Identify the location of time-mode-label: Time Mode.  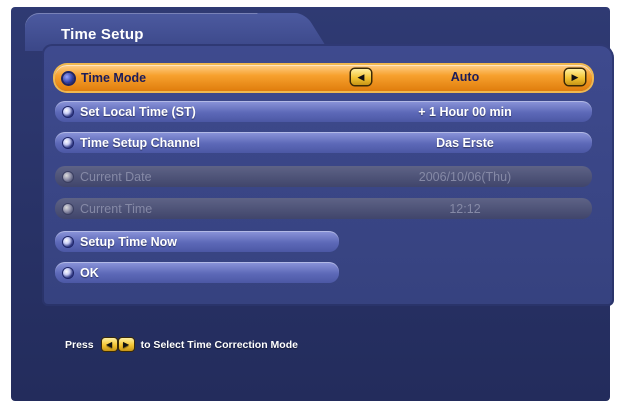
(114, 78).